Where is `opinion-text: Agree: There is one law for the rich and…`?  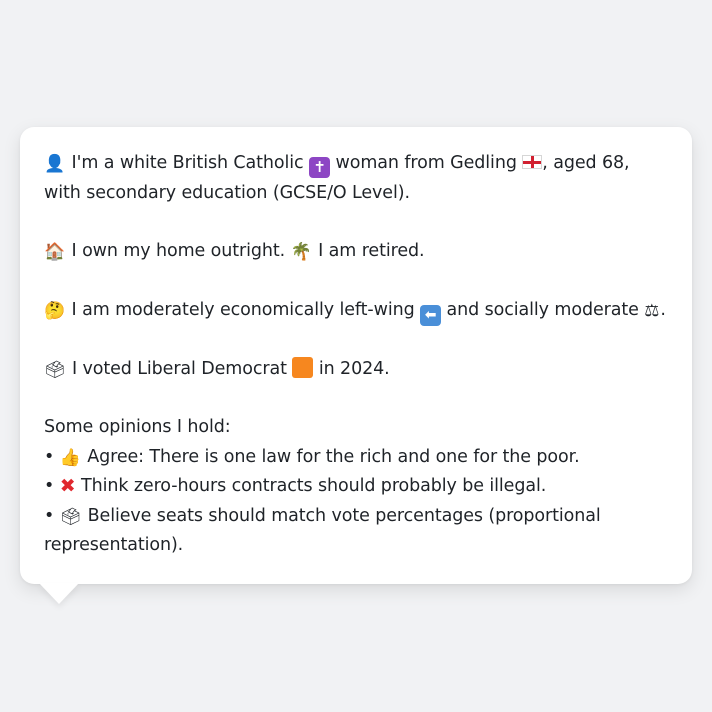
opinion-text: Agree: There is one law for the rich and… is located at coordinates (333, 456).